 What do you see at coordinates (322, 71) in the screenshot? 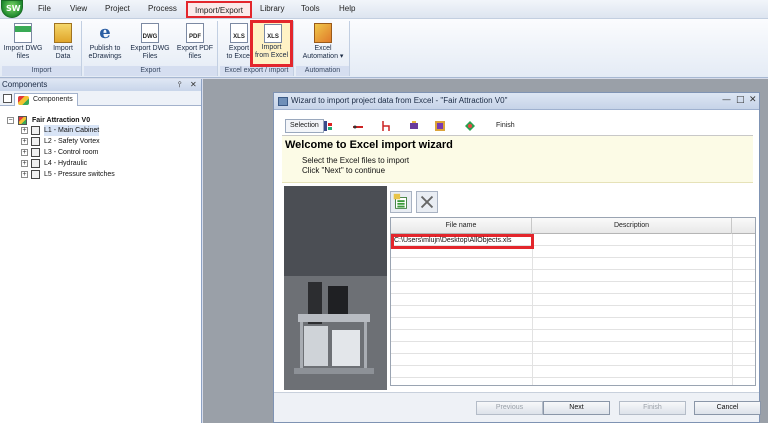
I see `ribbon-group-label: Automation` at bounding box center [322, 71].